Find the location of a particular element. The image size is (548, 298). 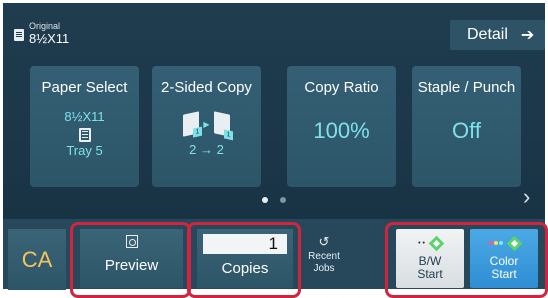

detail-button: Detail ➔ is located at coordinates (497, 35).